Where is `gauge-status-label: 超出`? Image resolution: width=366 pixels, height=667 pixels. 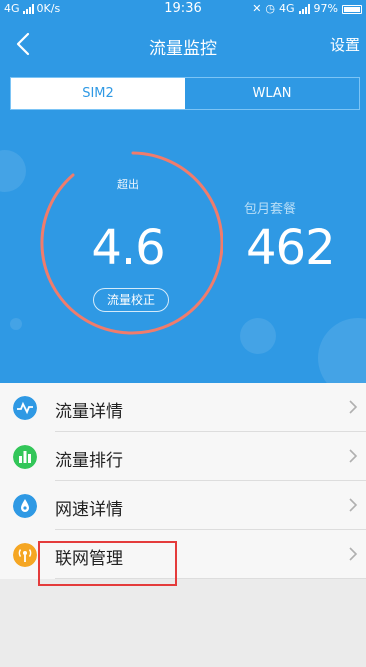 gauge-status-label: 超出 is located at coordinates (128, 184).